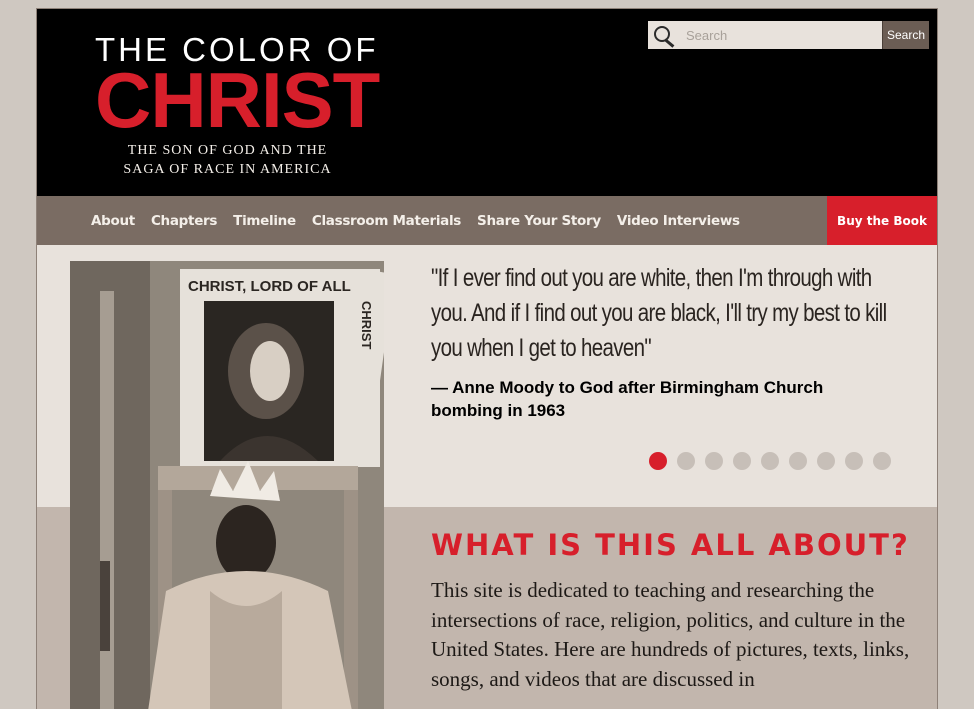 The width and height of the screenshot is (974, 709). Describe the element at coordinates (387, 221) in the screenshot. I see `nav-item-classroom-materials: Classroom Materials` at that location.